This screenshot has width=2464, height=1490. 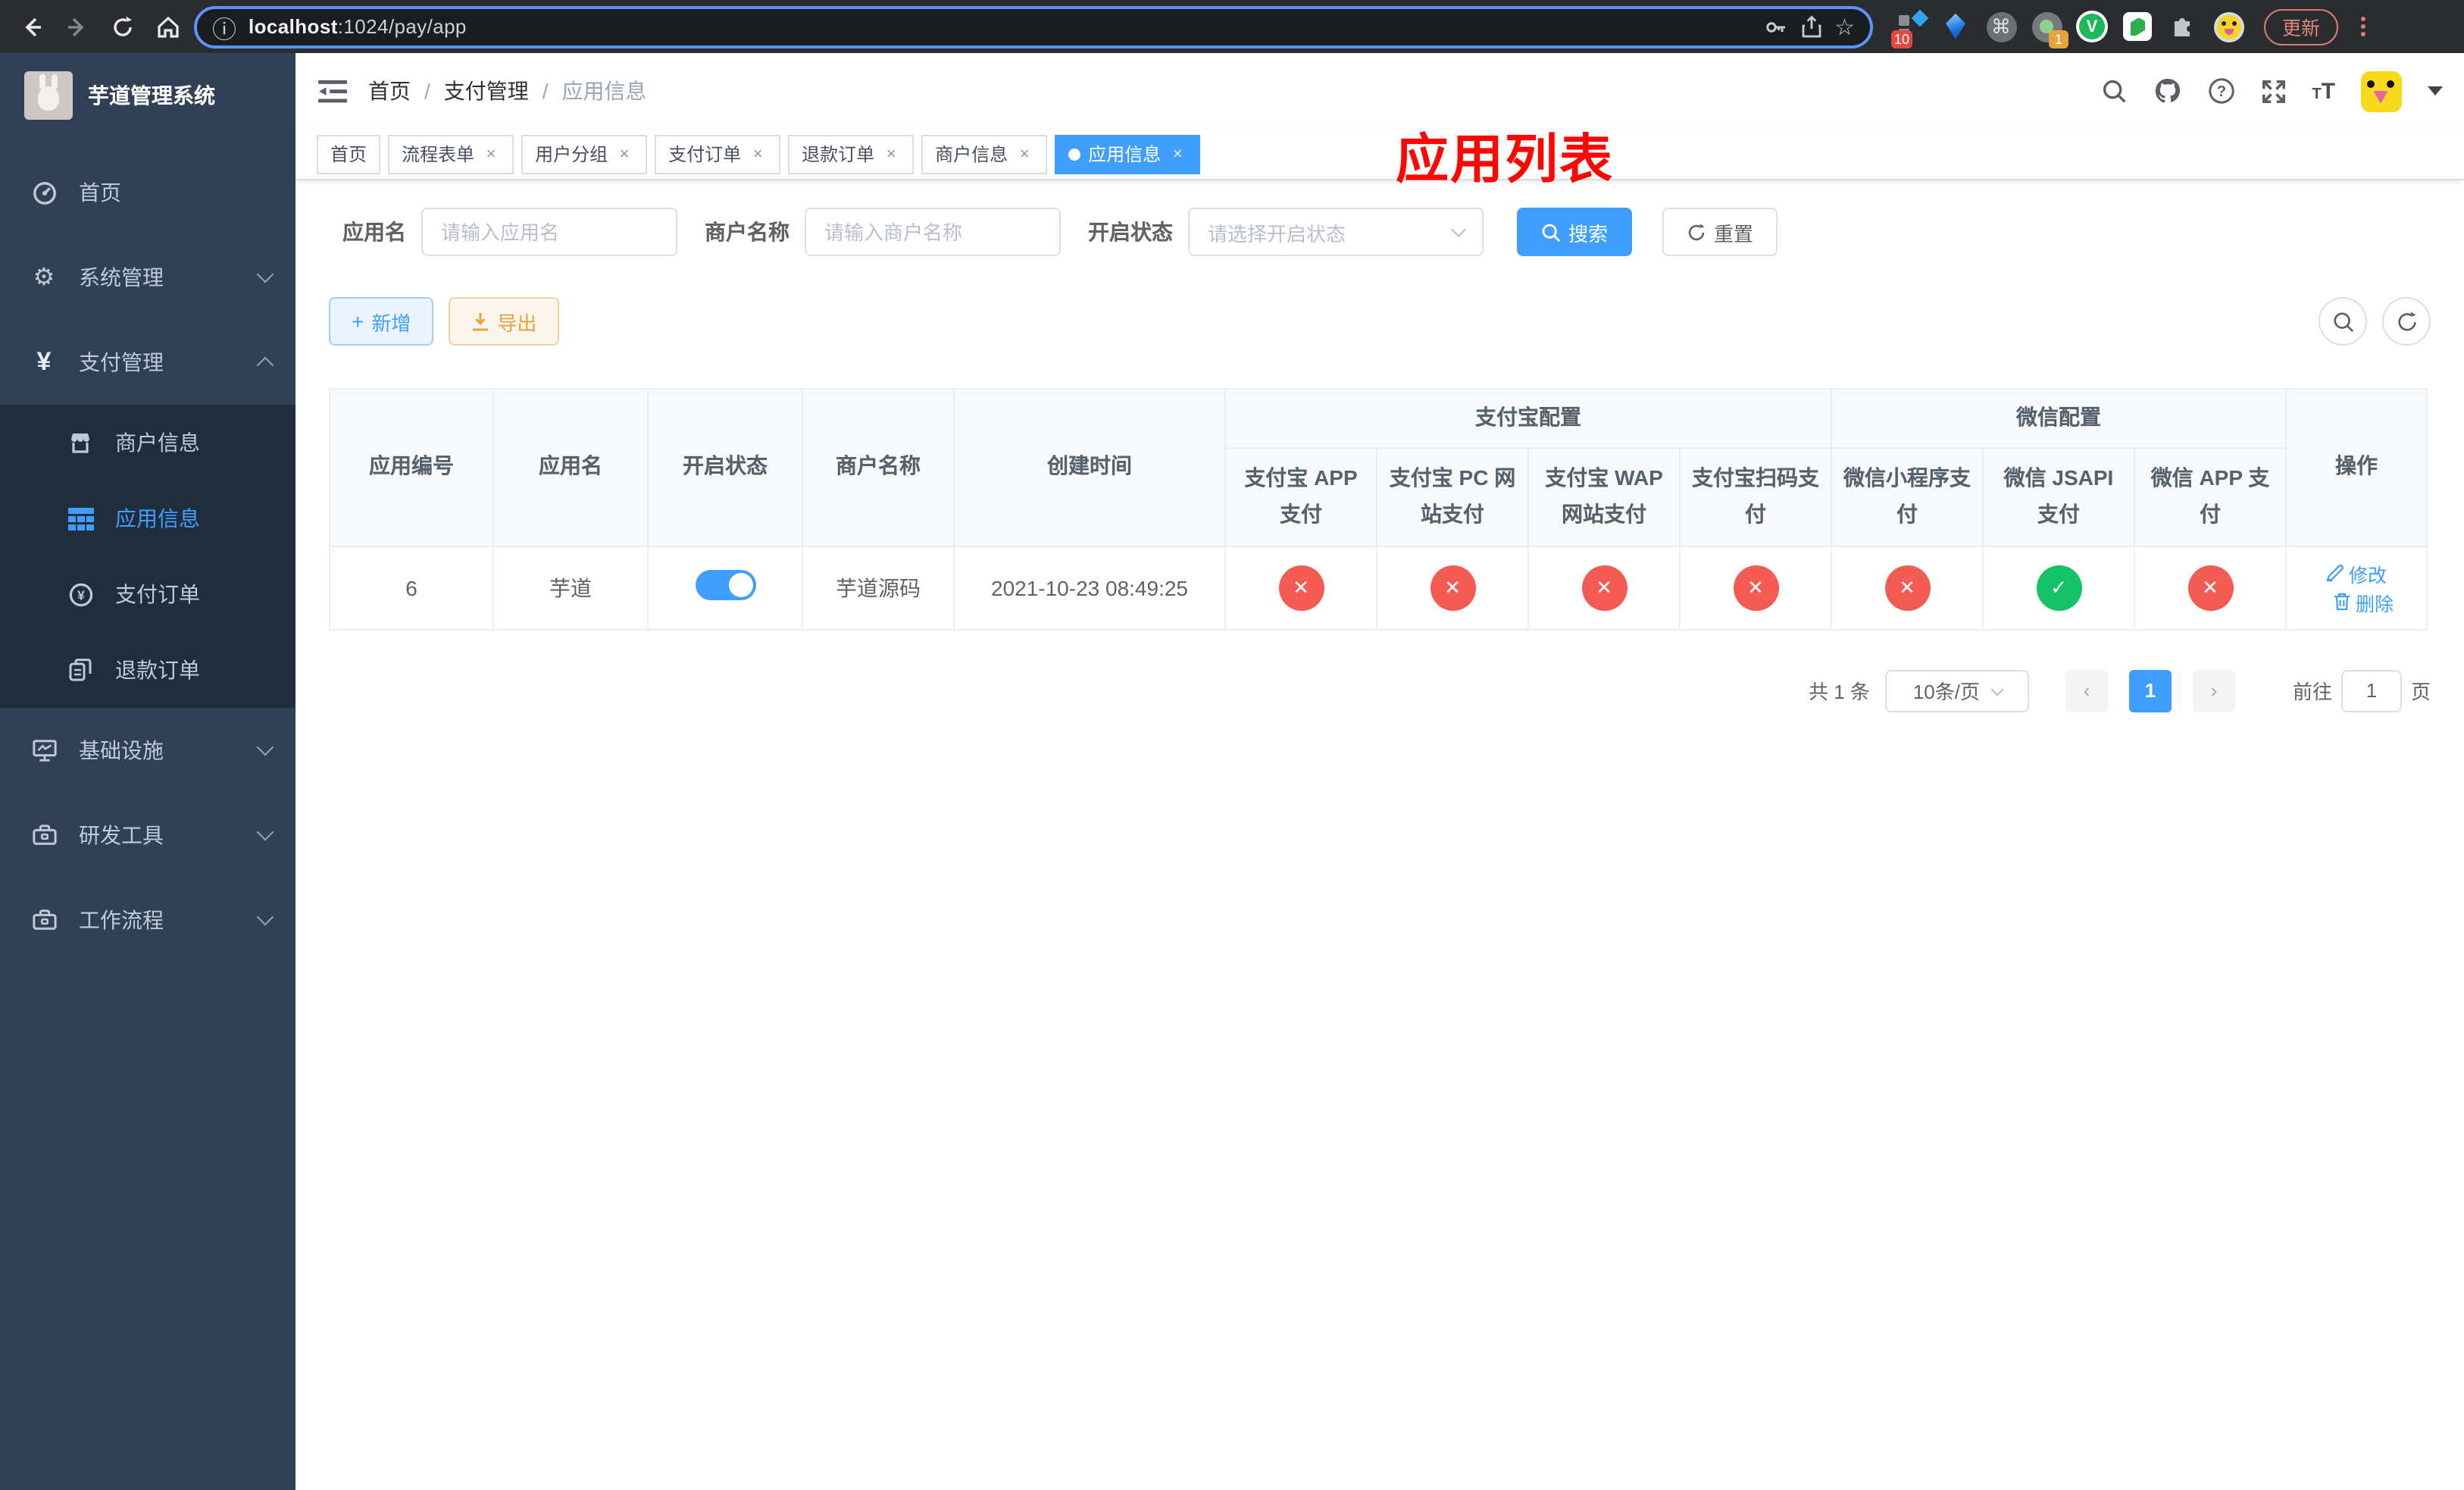 What do you see at coordinates (984, 154) in the screenshot?
I see `tab-merchant-info: 商户信息 ×` at bounding box center [984, 154].